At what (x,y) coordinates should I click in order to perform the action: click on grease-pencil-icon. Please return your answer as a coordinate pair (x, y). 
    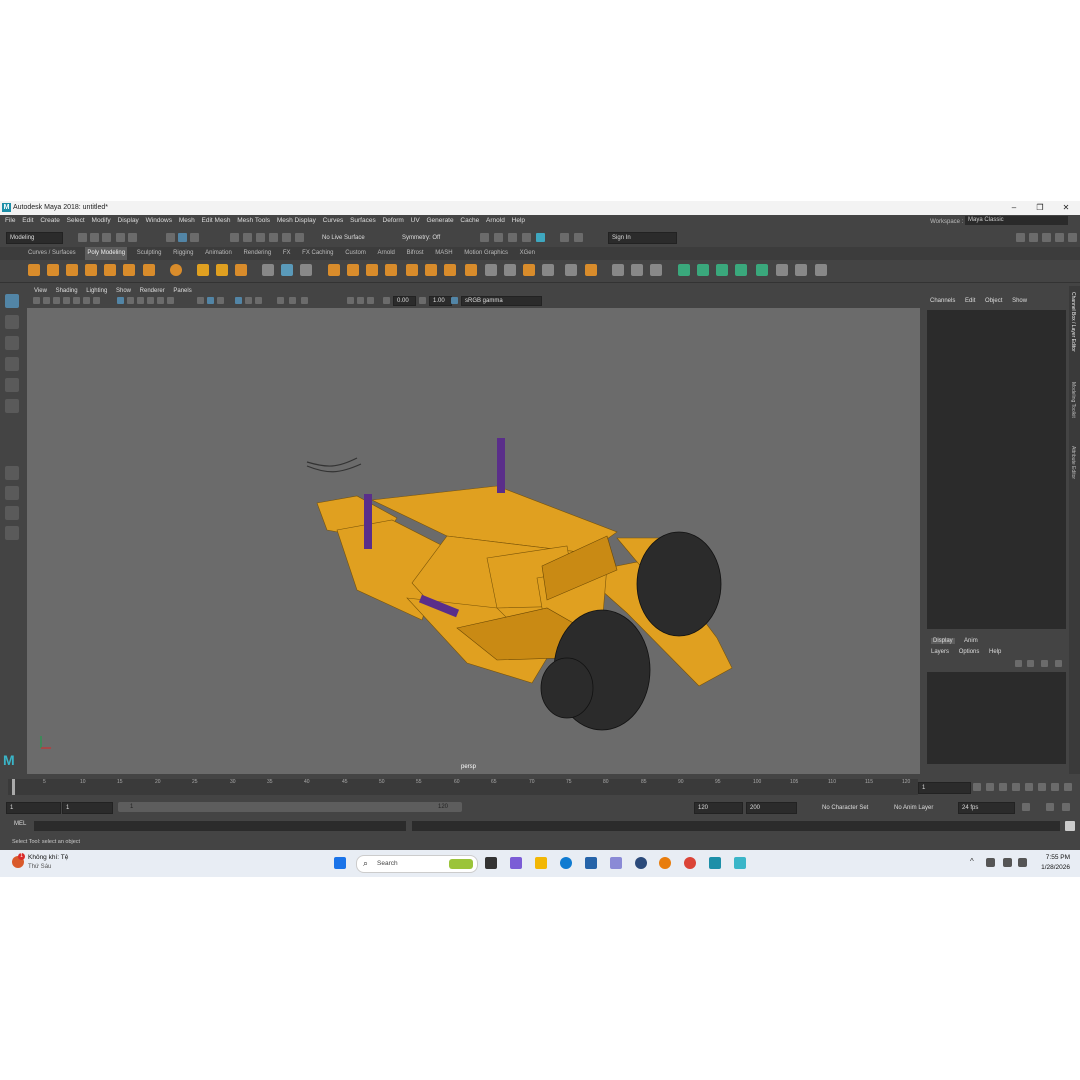
    Looking at the image, I should click on (86, 300).